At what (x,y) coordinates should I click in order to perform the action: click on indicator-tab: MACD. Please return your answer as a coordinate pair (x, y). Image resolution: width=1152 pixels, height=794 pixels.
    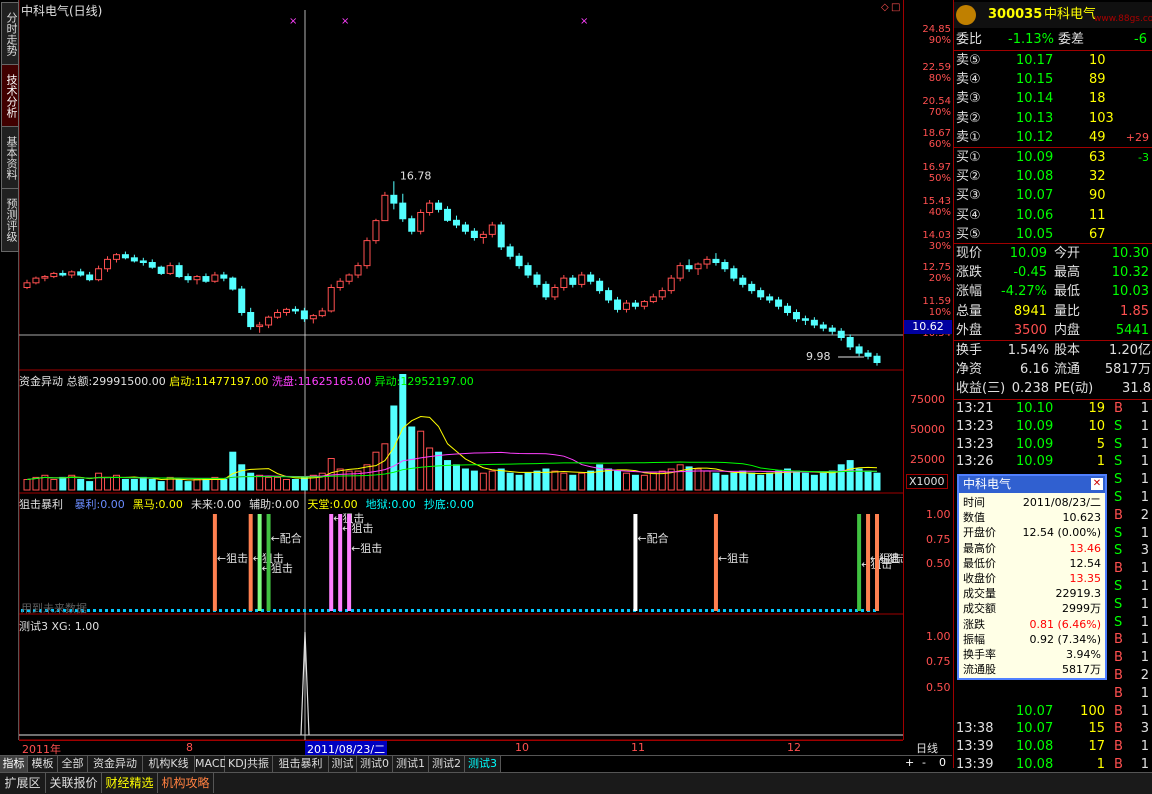
    Looking at the image, I should click on (211, 764).